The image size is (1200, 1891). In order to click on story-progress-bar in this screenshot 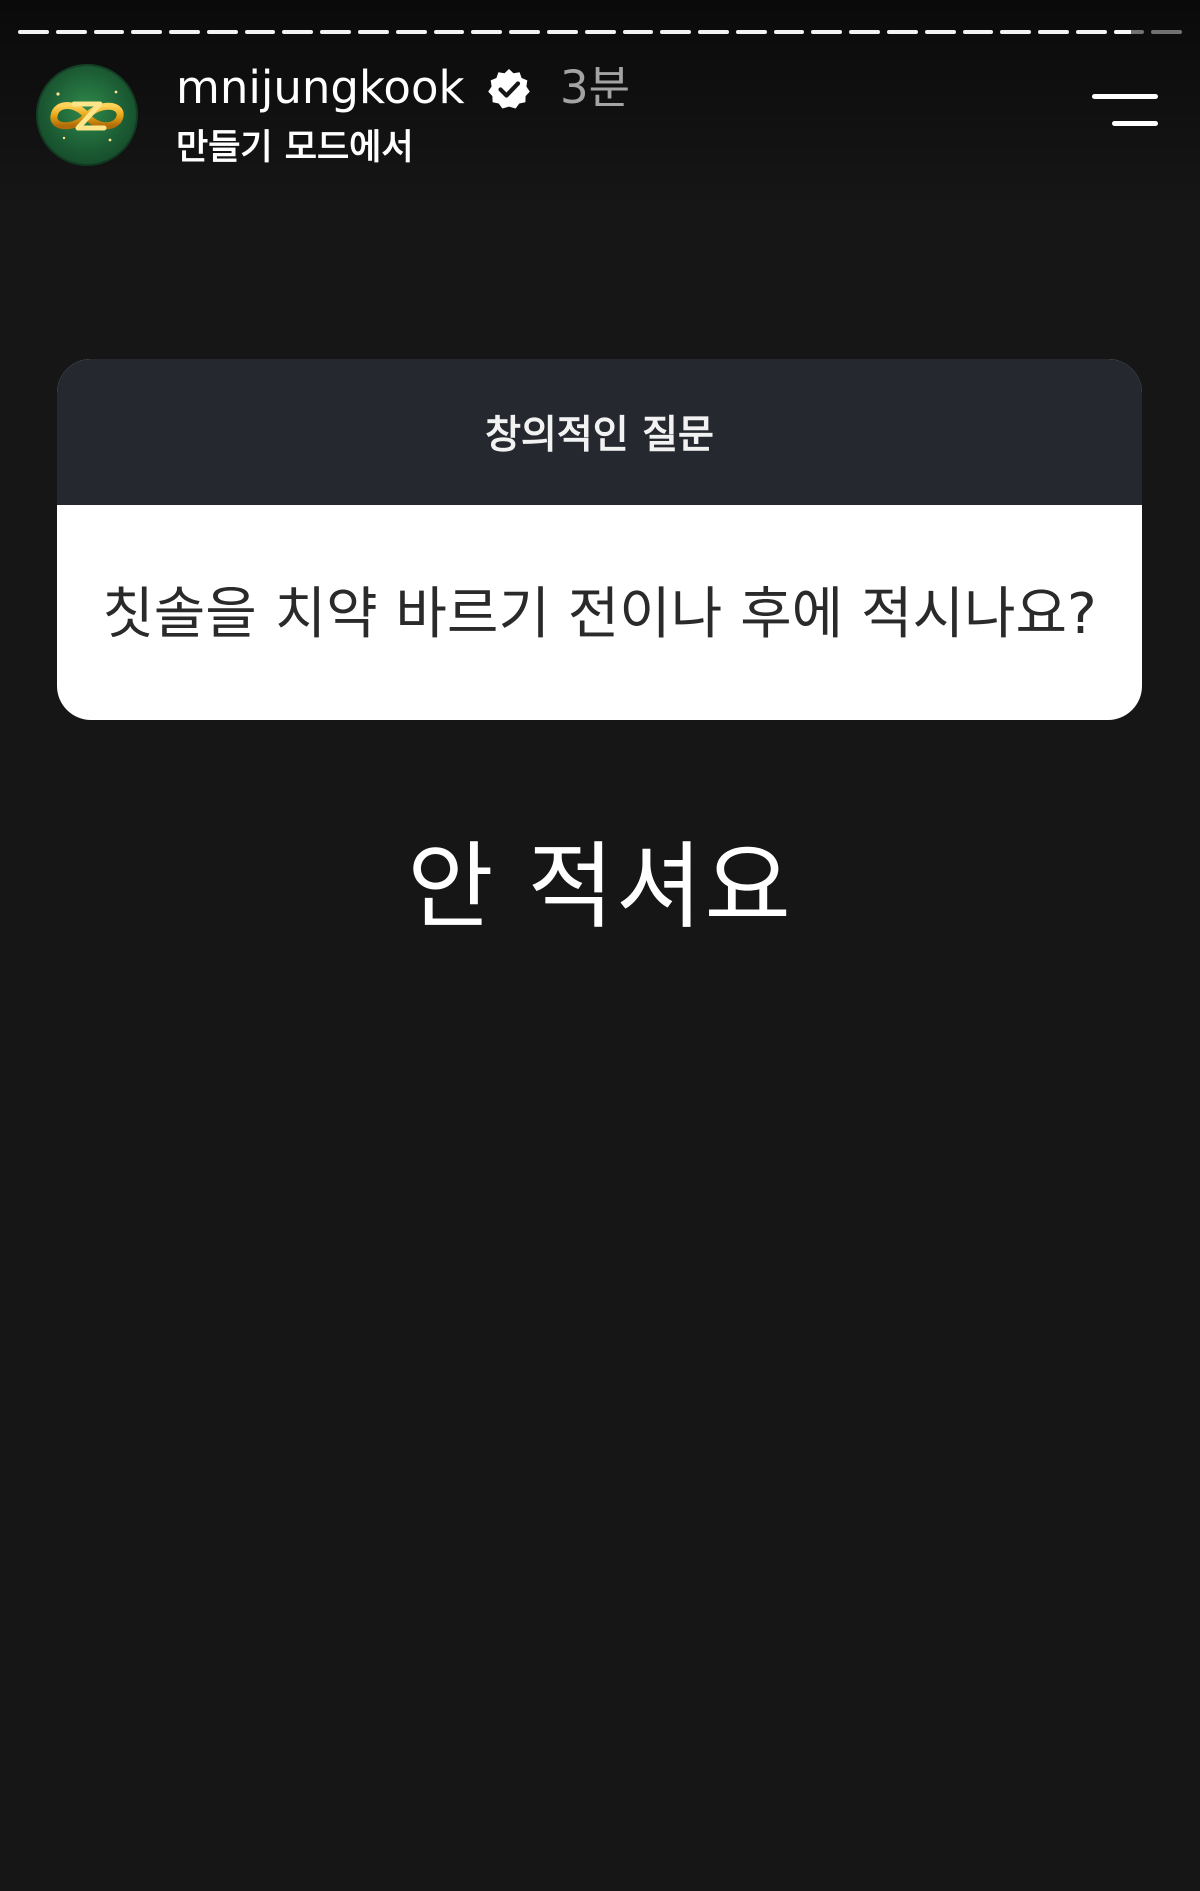, I will do `click(600, 32)`.